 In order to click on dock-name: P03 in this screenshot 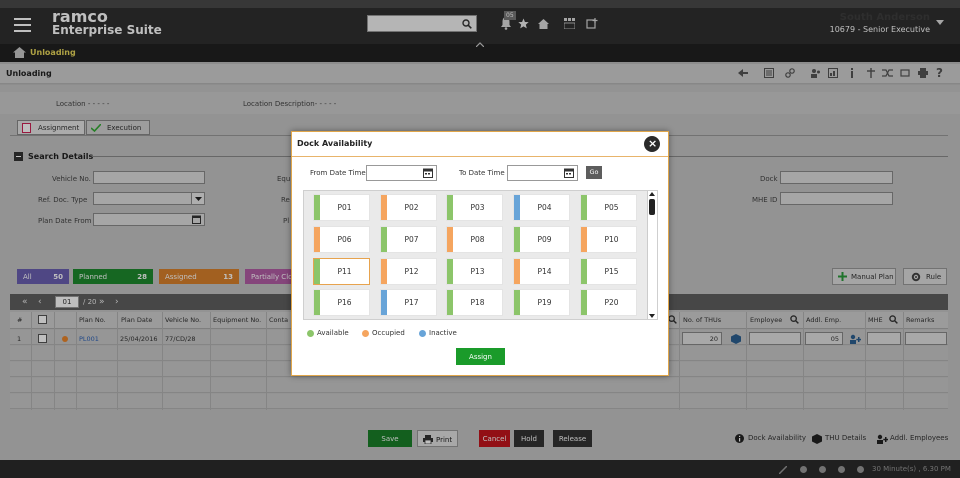, I will do `click(477, 207)`.